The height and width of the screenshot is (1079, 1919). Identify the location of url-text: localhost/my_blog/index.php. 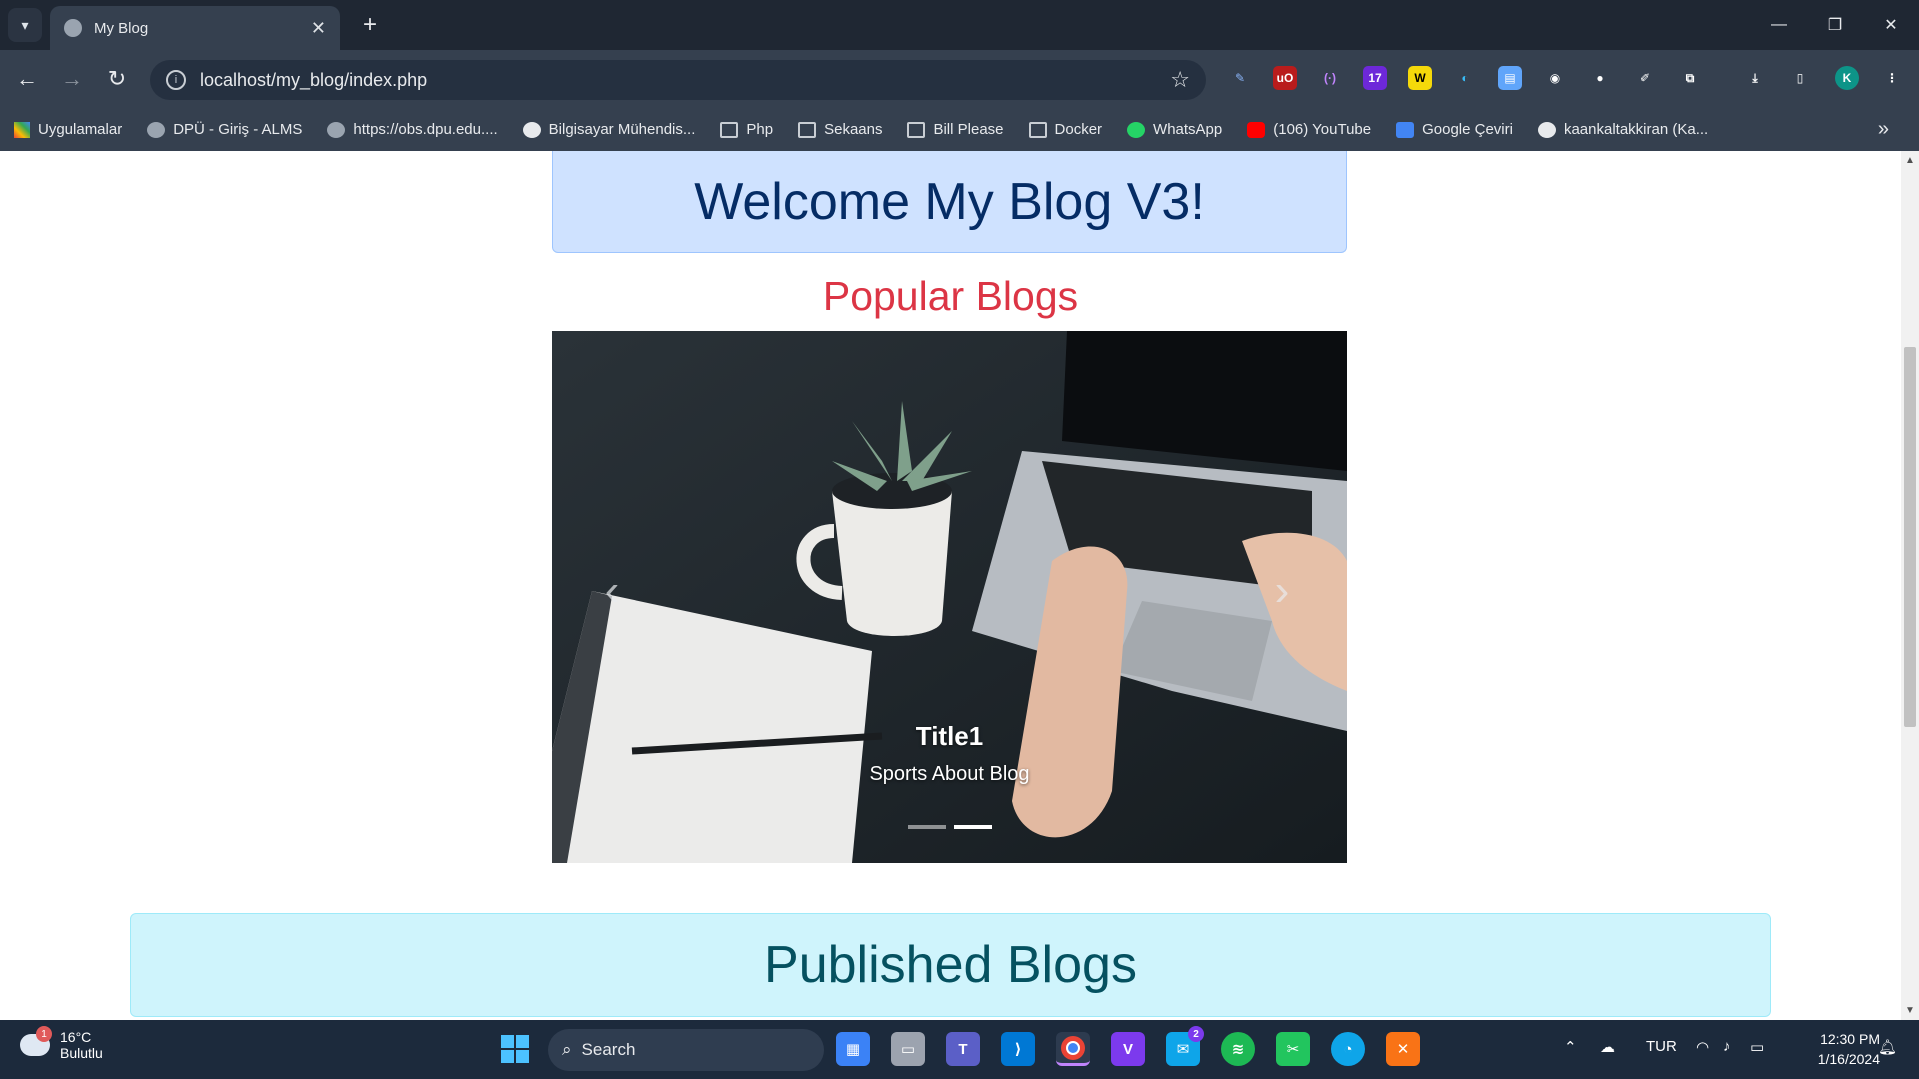
(314, 79).